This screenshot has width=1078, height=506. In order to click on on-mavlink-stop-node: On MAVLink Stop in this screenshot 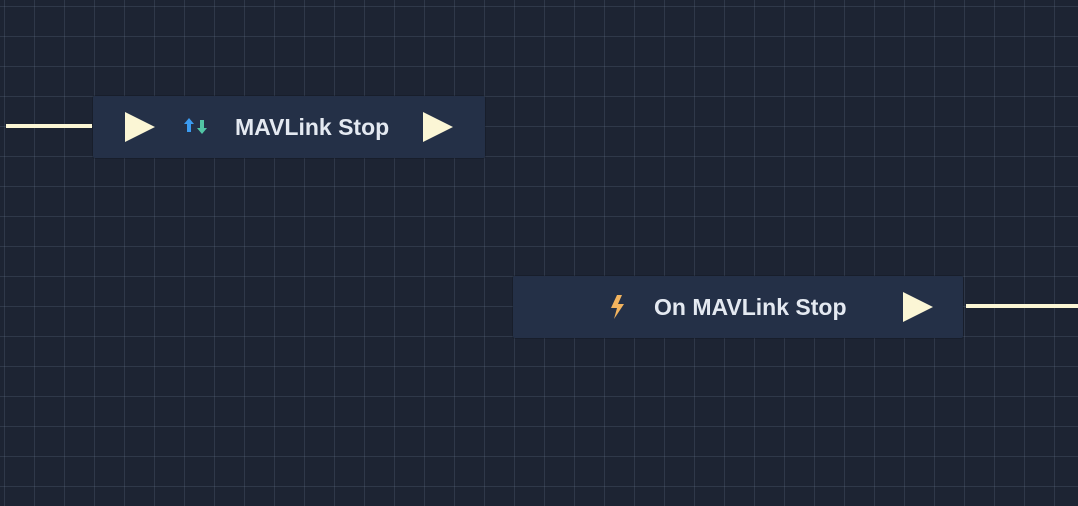, I will do `click(738, 307)`.